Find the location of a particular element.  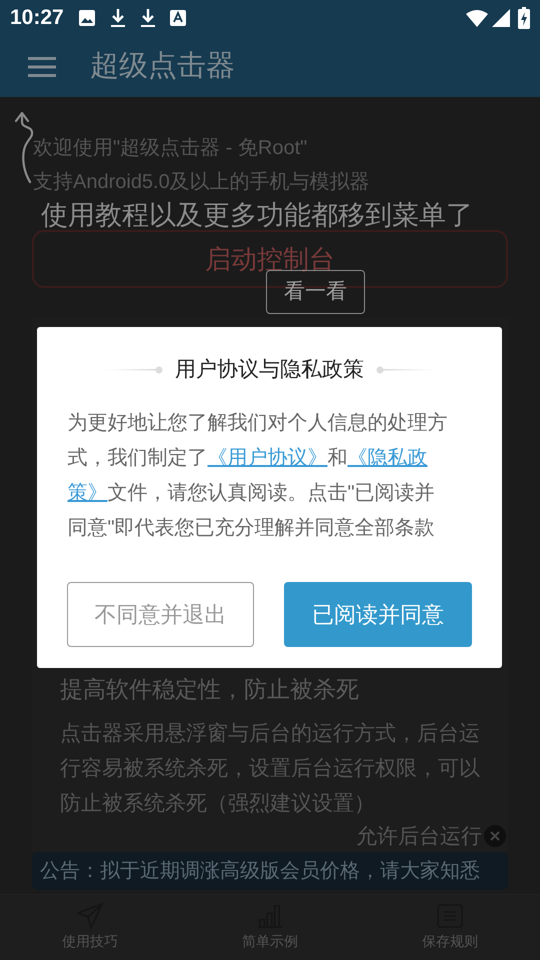

battery-icon is located at coordinates (524, 18).